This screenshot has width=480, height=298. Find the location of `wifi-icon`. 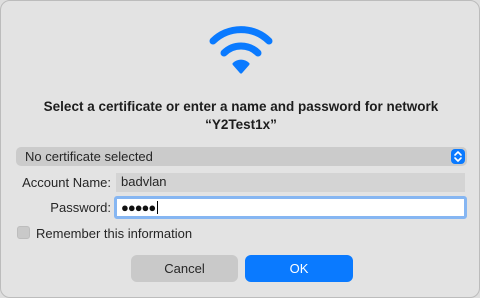

wifi-icon is located at coordinates (241, 50).